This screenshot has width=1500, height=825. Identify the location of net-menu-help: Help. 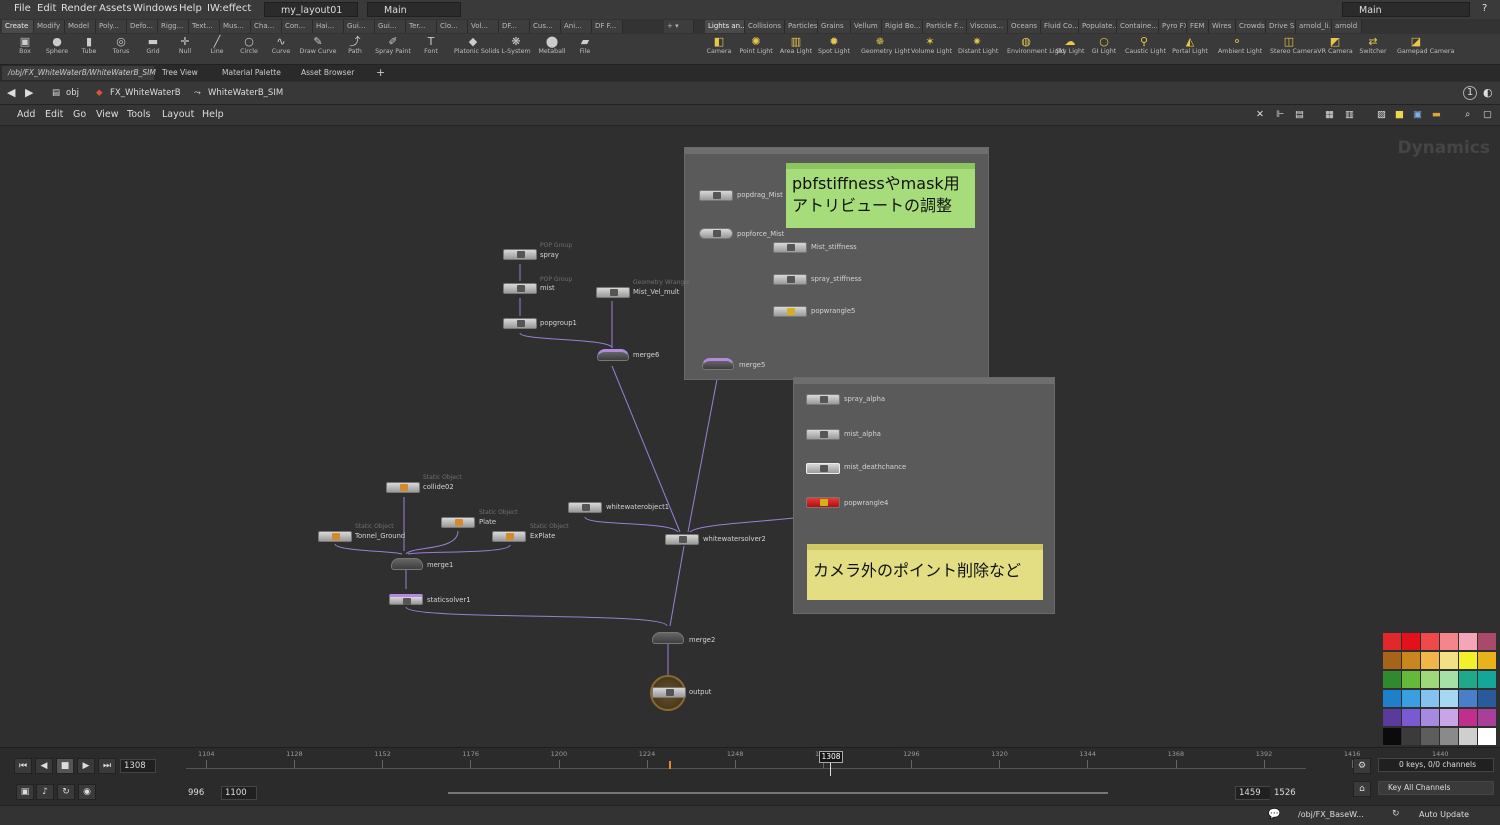
(213, 114).